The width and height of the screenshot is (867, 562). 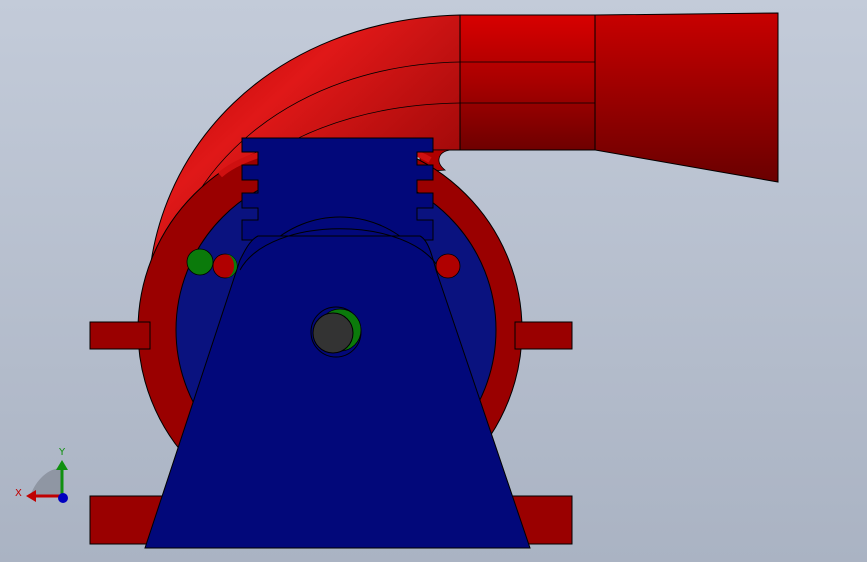 What do you see at coordinates (448, 266) in the screenshot?
I see `bolt-right` at bounding box center [448, 266].